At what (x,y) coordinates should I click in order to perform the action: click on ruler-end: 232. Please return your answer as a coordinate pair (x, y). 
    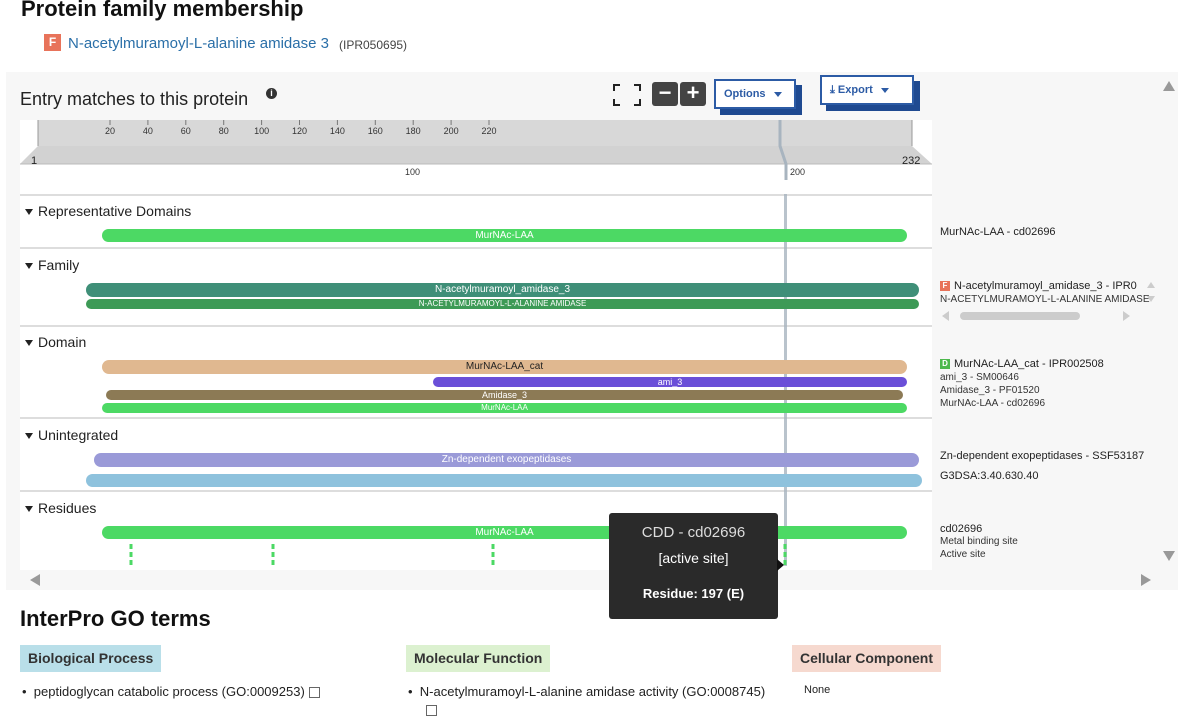
    Looking at the image, I should click on (911, 161).